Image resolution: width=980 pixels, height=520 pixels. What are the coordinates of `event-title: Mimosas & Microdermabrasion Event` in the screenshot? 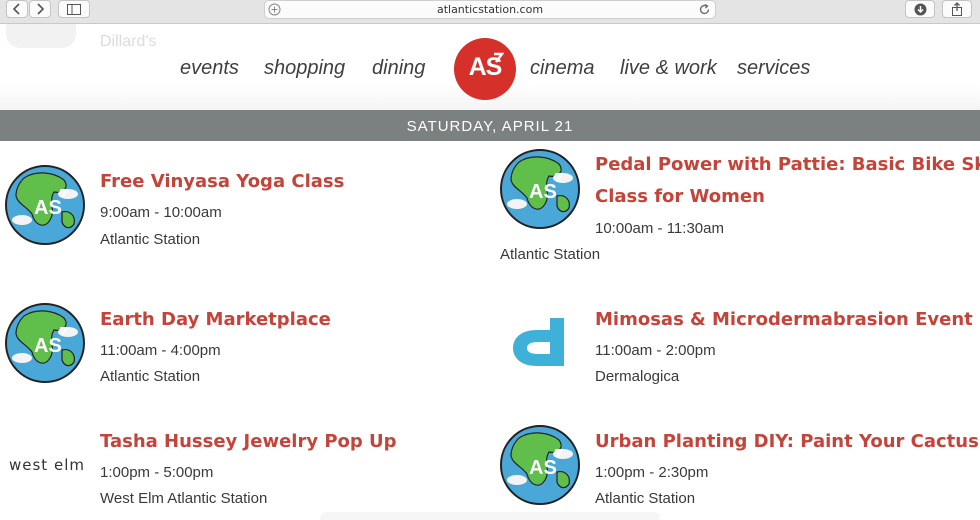 It's located at (784, 320).